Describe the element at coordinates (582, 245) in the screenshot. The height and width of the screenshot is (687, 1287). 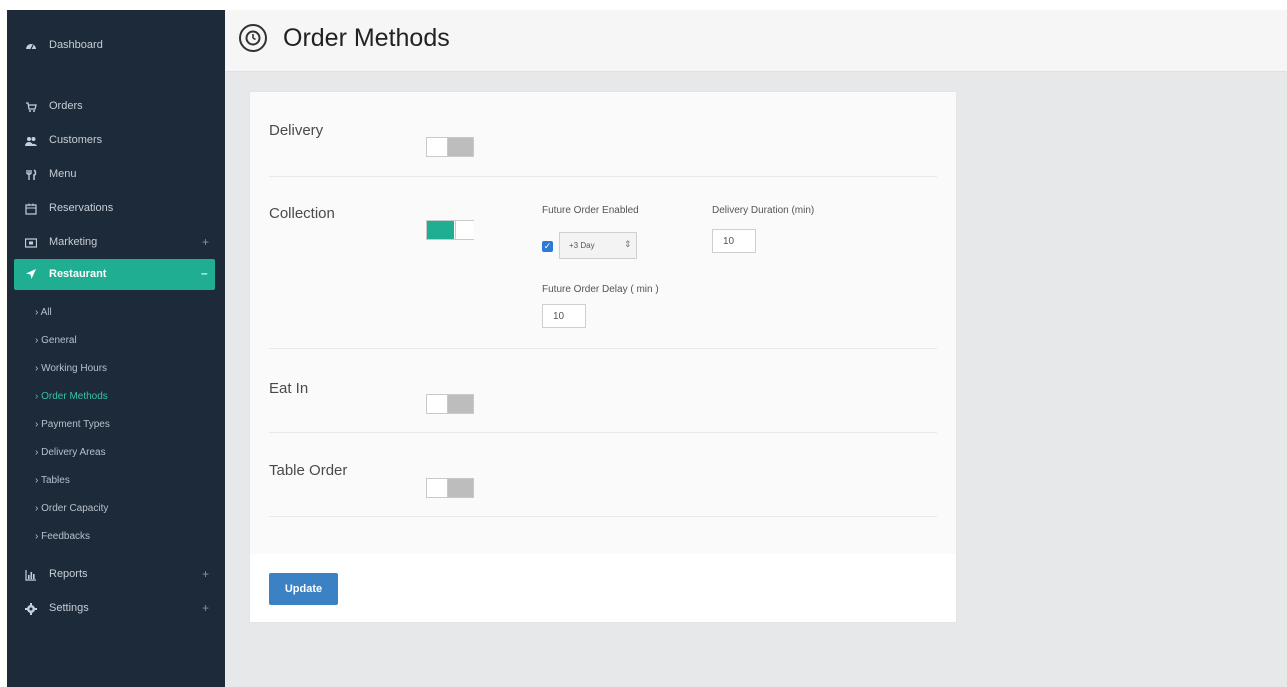
I see `select-value: +3 Day` at that location.